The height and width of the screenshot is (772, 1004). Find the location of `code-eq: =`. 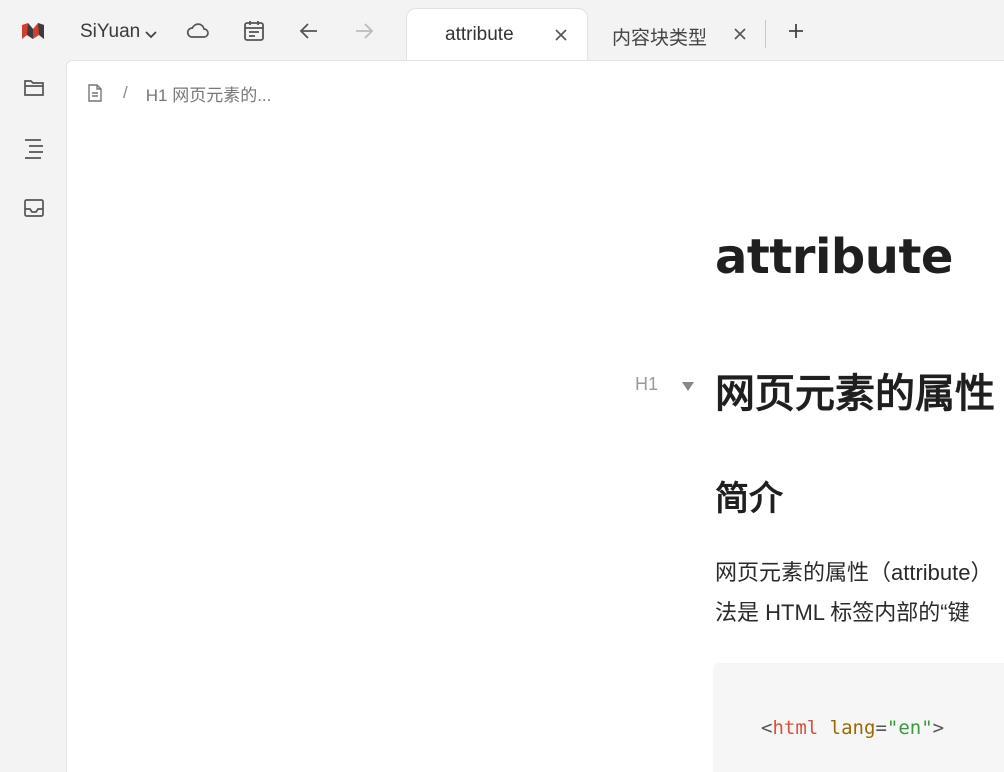

code-eq: = is located at coordinates (881, 728).